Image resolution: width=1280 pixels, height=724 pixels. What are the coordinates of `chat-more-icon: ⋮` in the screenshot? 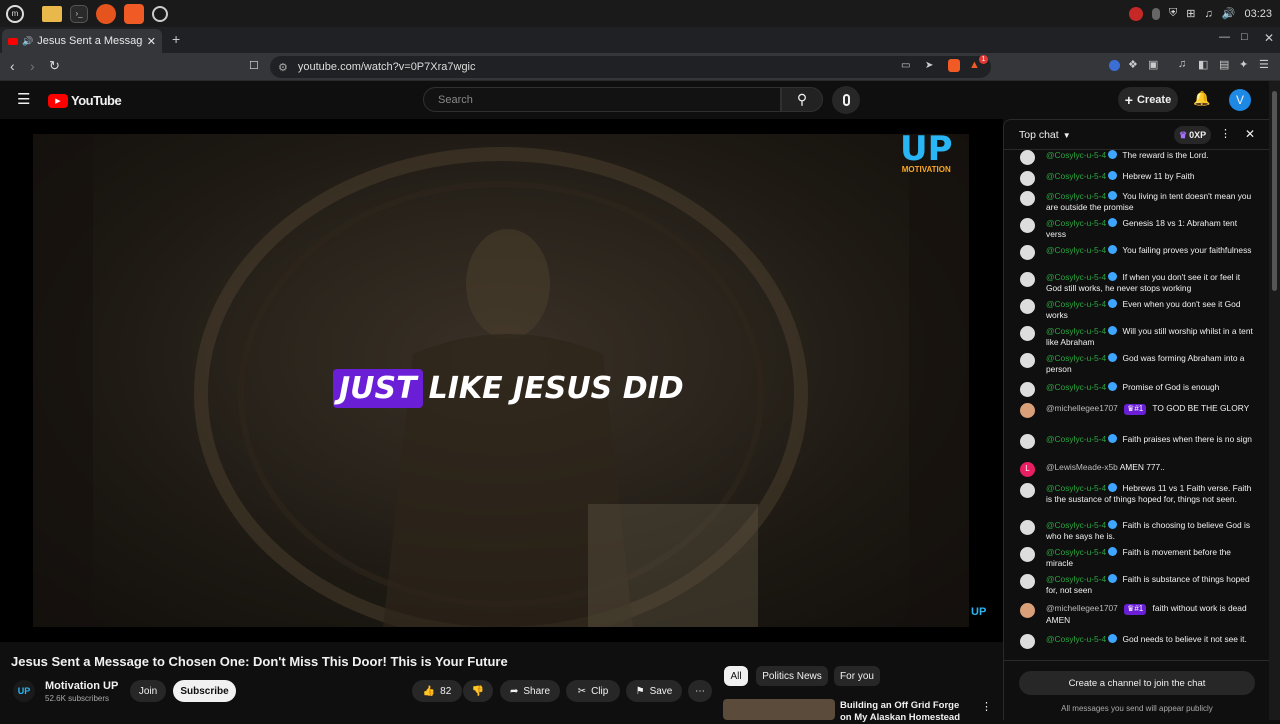 It's located at (1225, 133).